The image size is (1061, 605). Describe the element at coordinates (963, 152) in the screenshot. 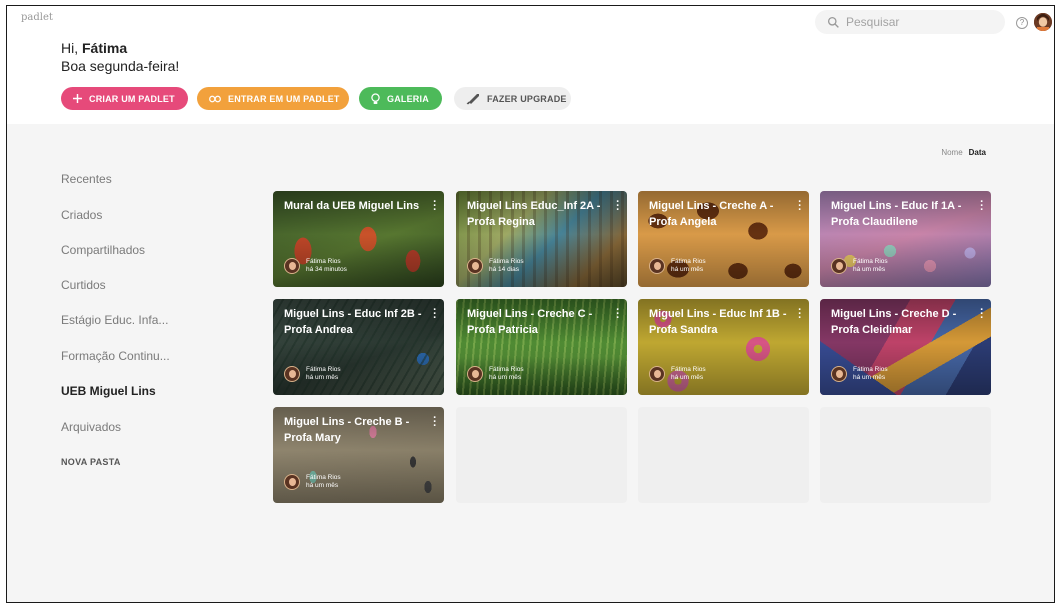

I see `sort-options: Nome Data` at that location.